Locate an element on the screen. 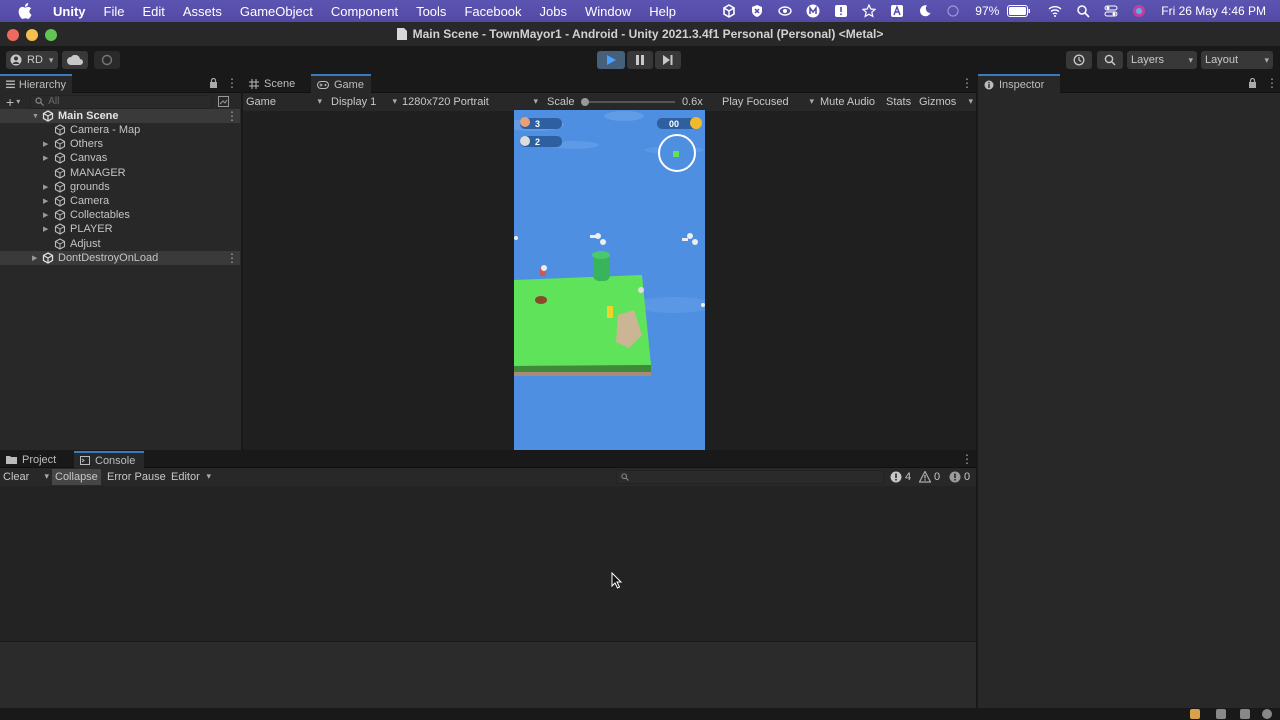 The image size is (1280, 720). menu-facebook: Facebook is located at coordinates (492, 11).